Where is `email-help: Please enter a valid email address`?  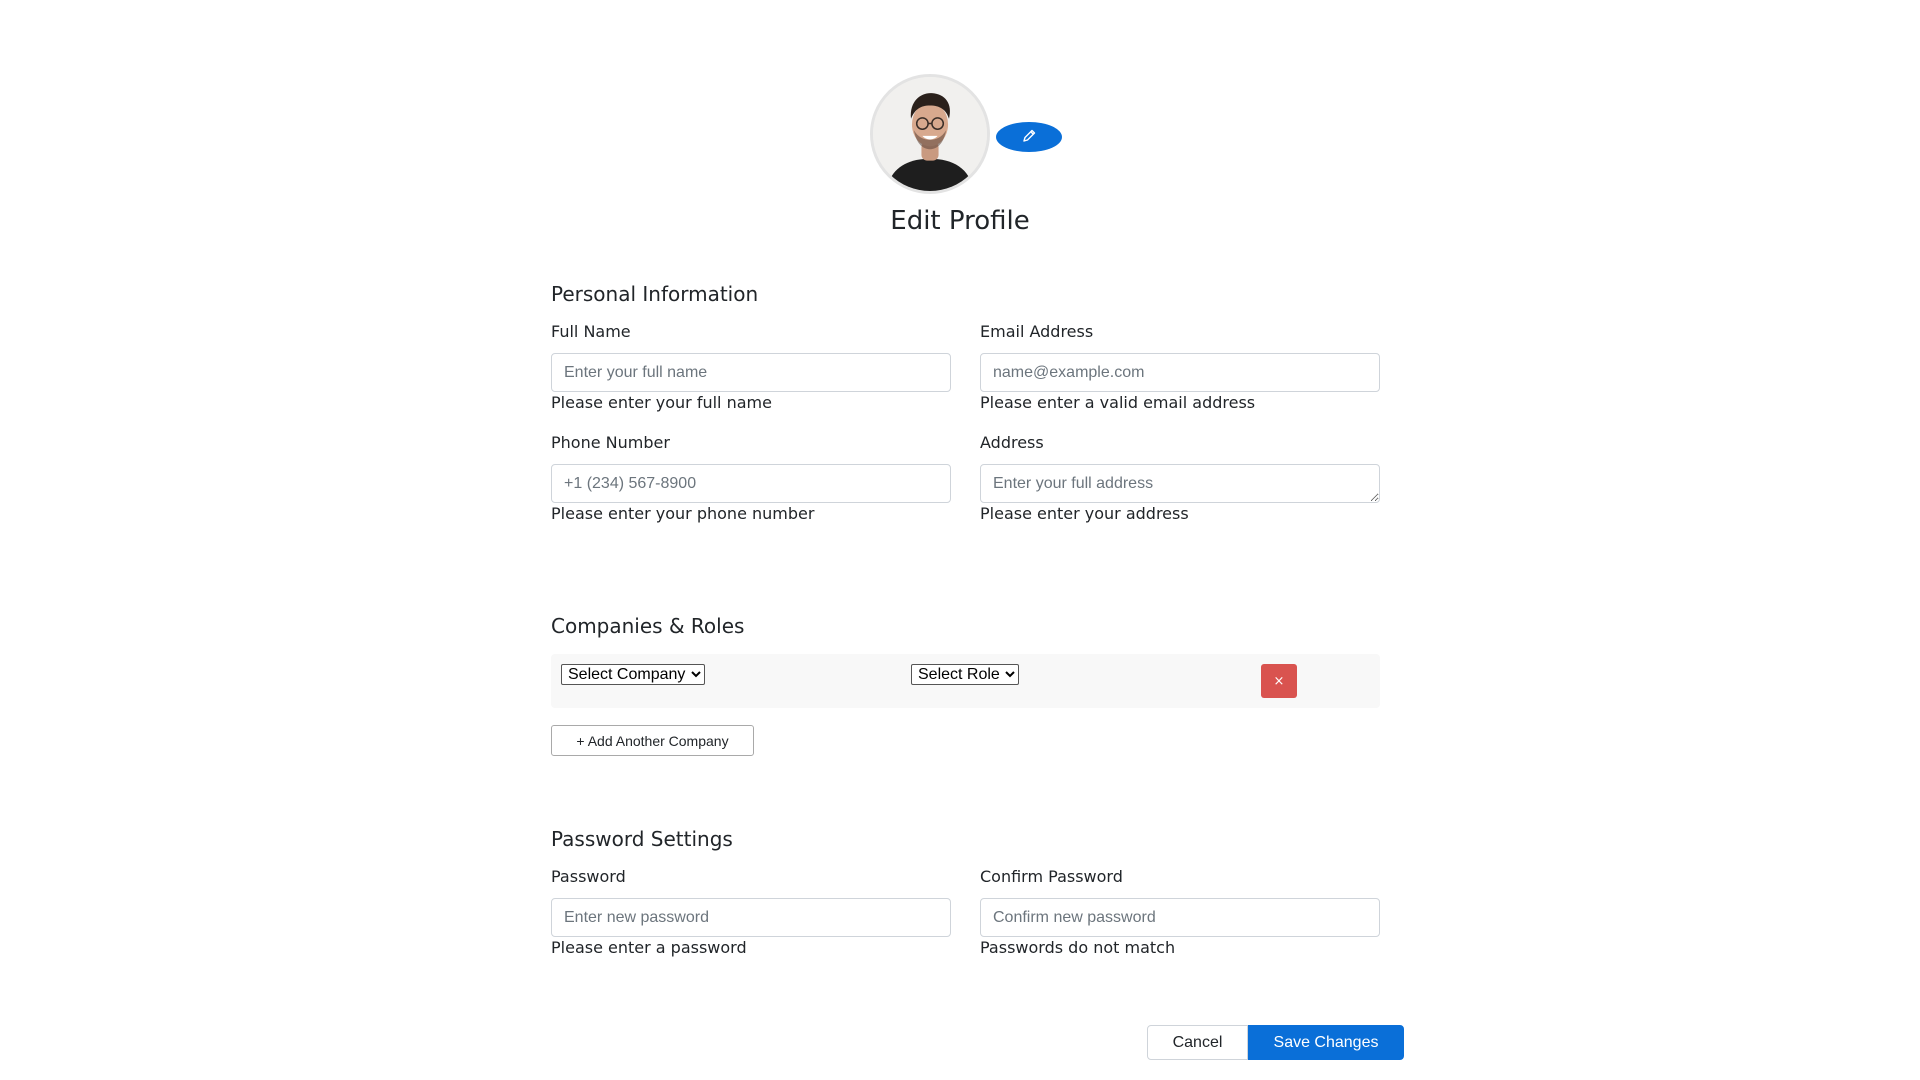 email-help: Please enter a valid email address is located at coordinates (1118, 402).